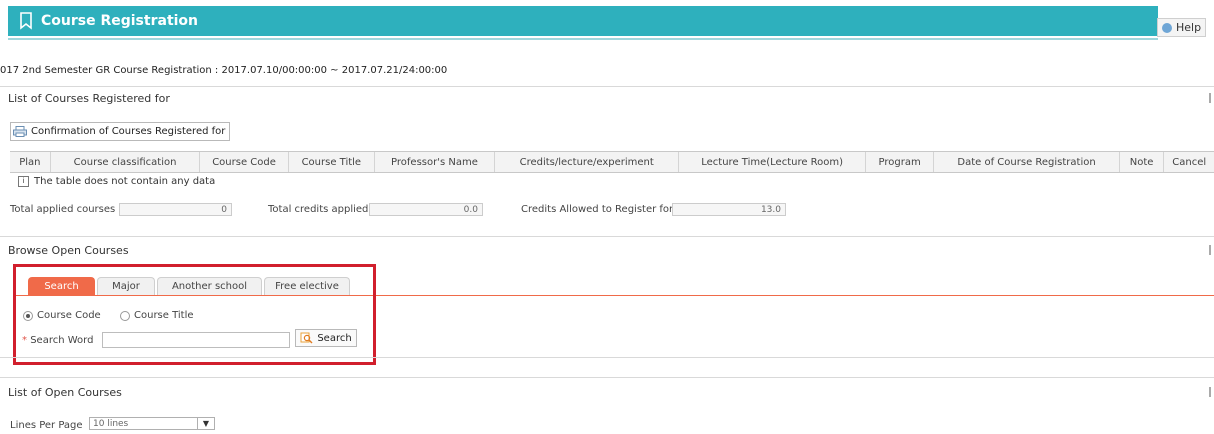 This screenshot has width=1214, height=434. I want to click on bookmark-icon, so click(26, 21).